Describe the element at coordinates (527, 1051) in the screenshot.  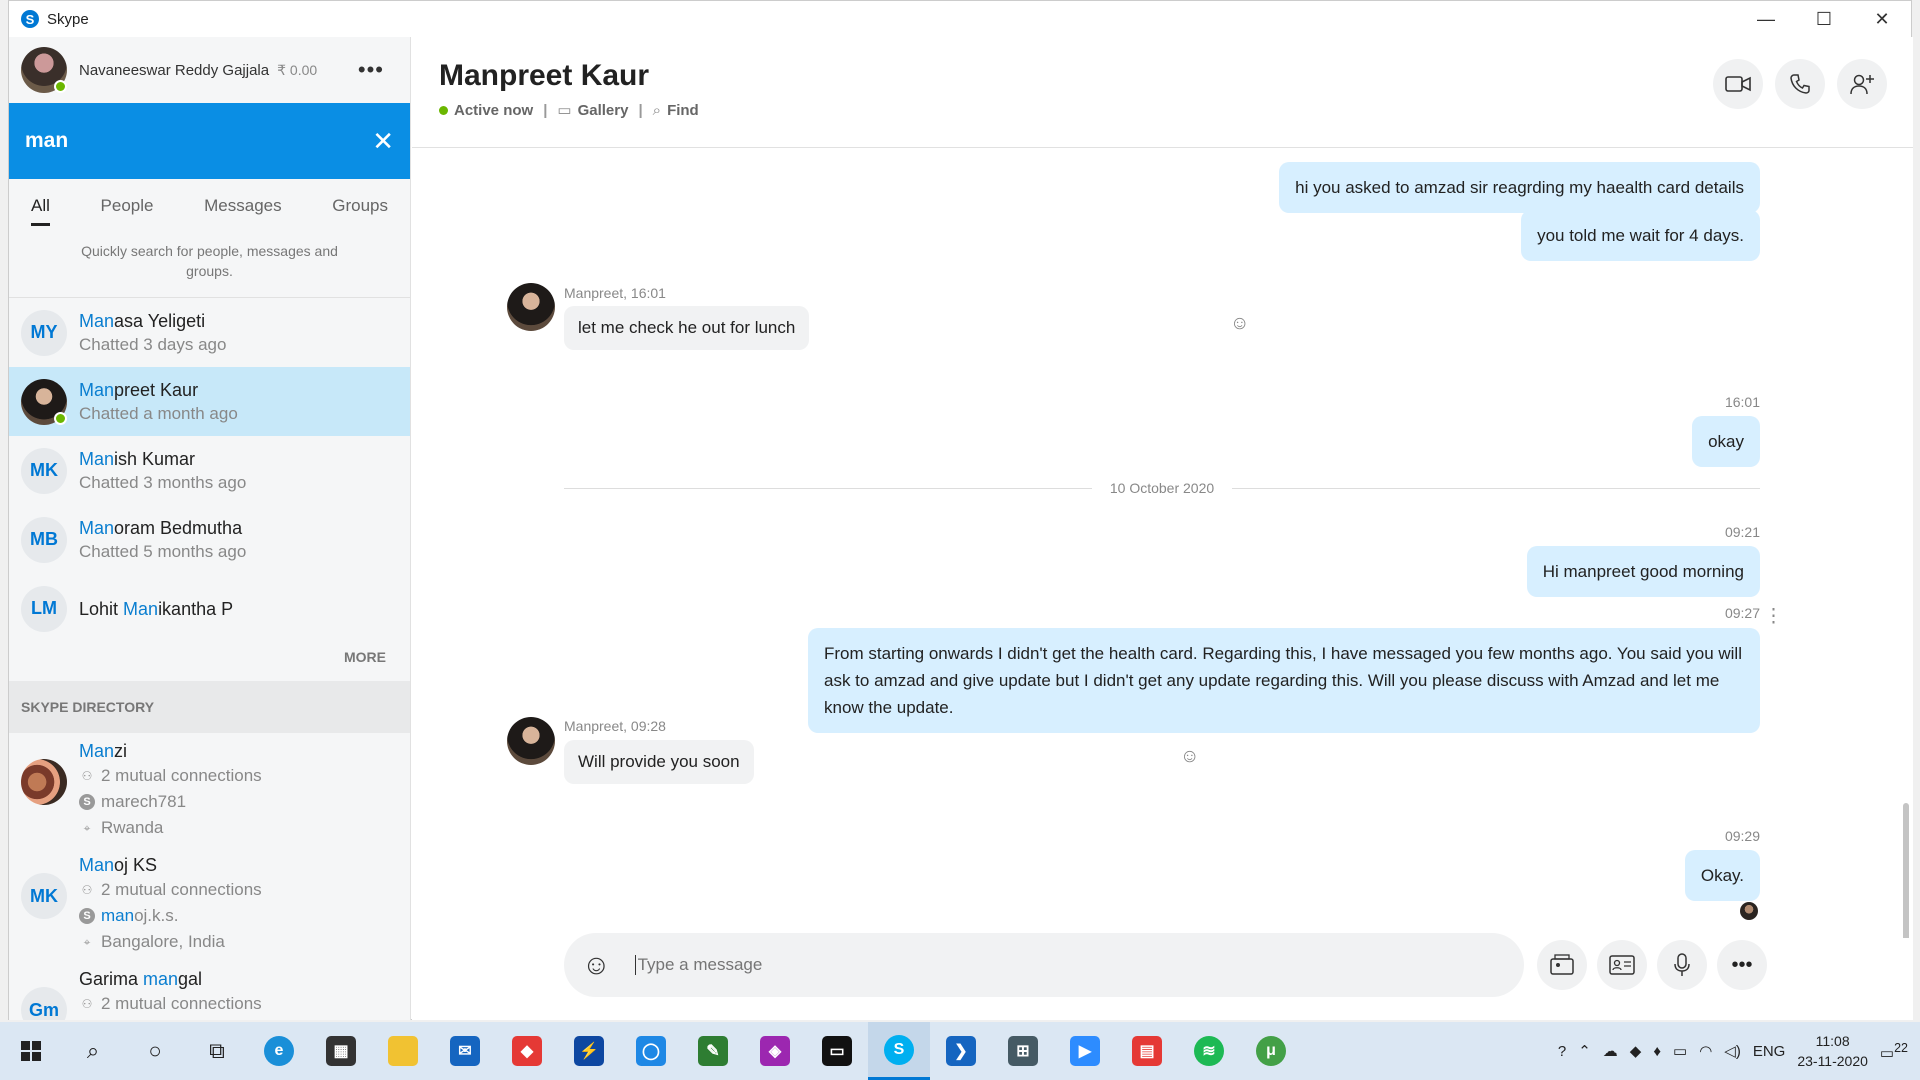
I see `anydesk-icon: ◆` at that location.